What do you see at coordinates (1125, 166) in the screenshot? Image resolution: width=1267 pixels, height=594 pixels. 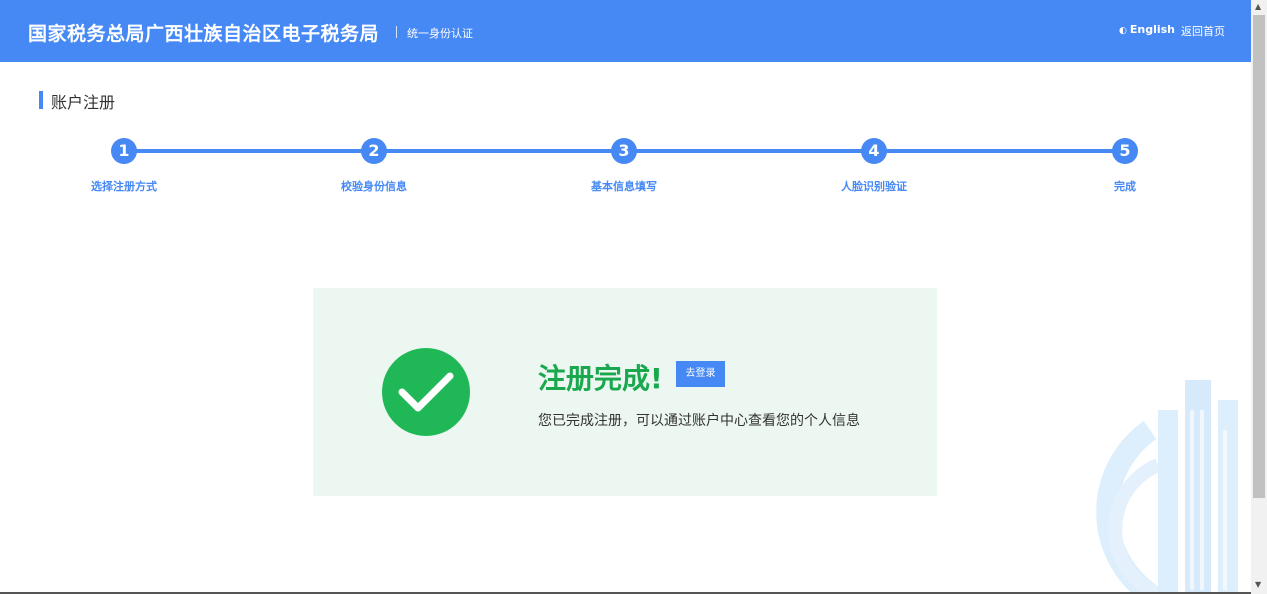 I see `step-5: 5 完成` at bounding box center [1125, 166].